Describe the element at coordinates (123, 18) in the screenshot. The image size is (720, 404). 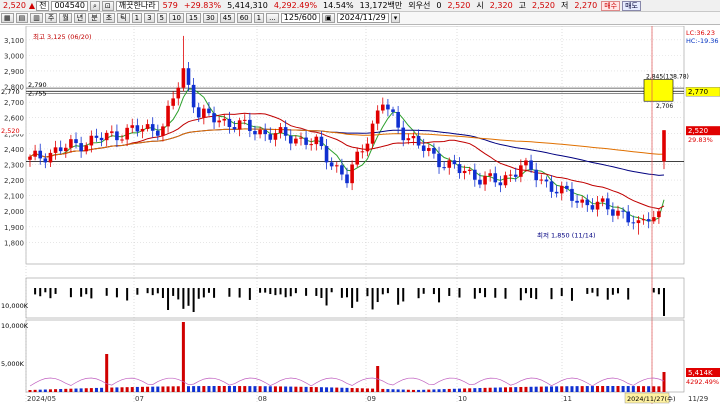
I see `period-tick: 틱` at that location.